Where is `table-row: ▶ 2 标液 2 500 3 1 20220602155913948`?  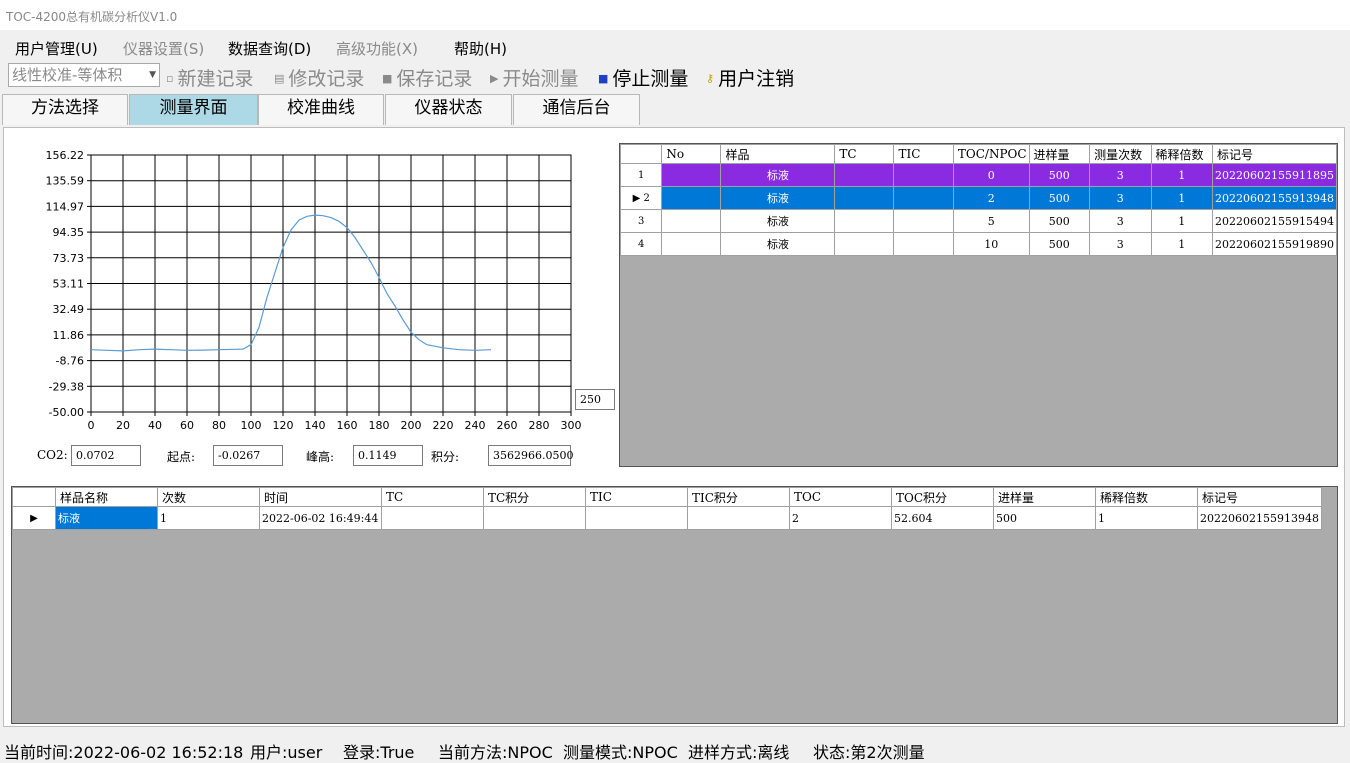 table-row: ▶ 2 标液 2 500 3 1 20220602155913948 is located at coordinates (978, 198).